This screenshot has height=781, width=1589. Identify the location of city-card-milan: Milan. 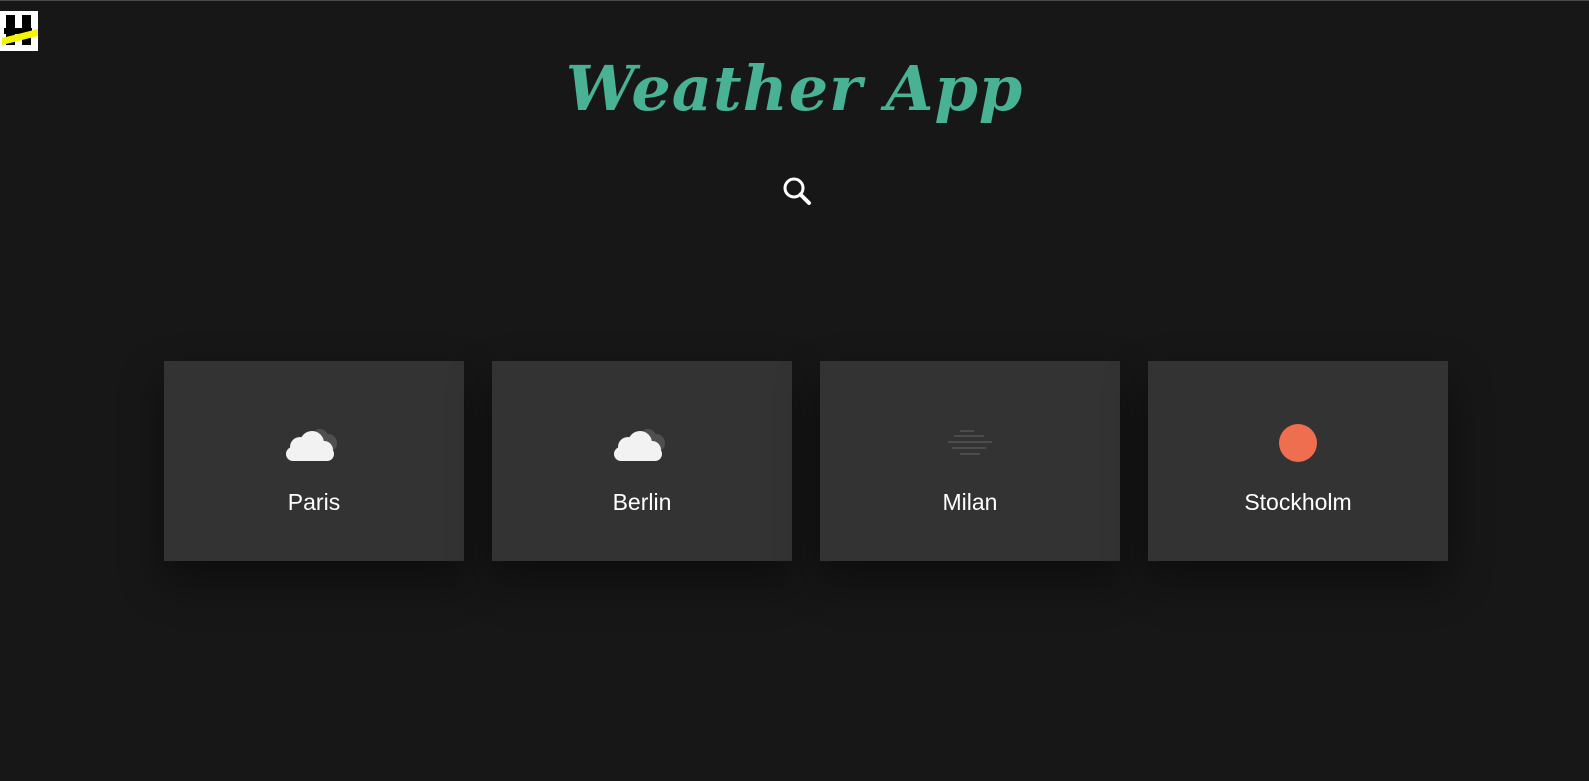
(970, 461).